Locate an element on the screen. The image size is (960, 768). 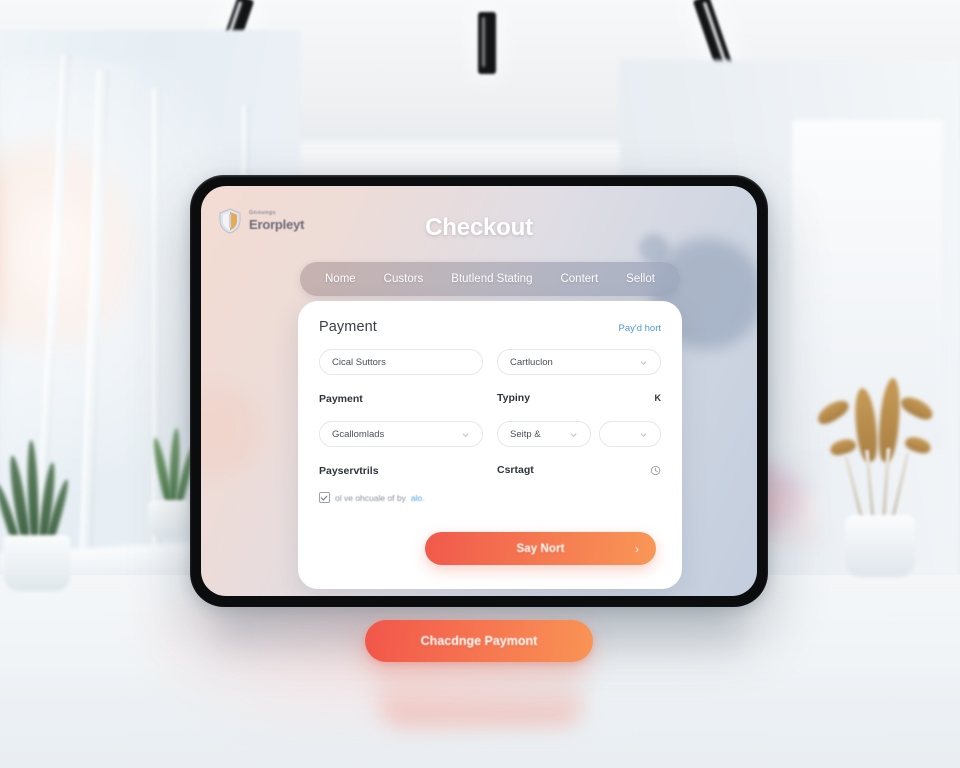
form-col-left-2: Gcallomlads is located at coordinates (401, 434).